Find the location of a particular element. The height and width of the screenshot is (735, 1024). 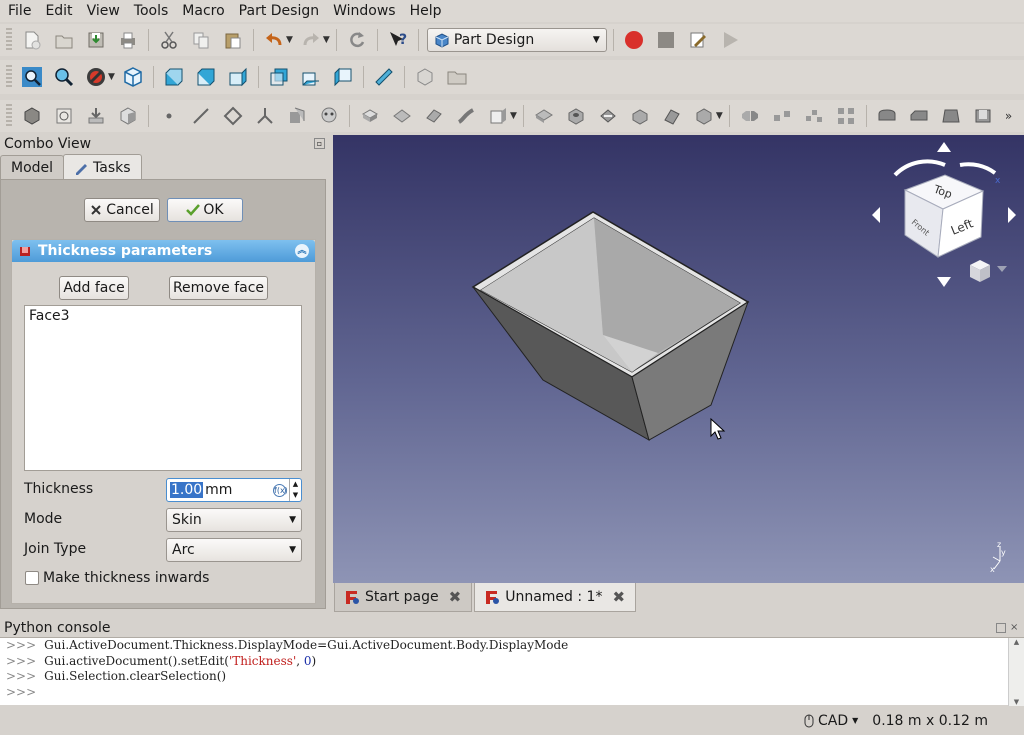

tab-tasks: Tasks is located at coordinates (102, 167).